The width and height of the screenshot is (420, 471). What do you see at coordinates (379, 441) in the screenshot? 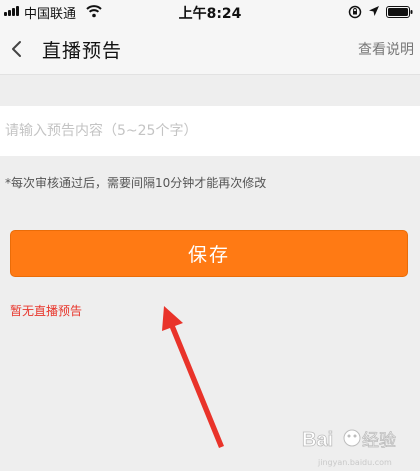
I see `svg-text: 经验` at bounding box center [379, 441].